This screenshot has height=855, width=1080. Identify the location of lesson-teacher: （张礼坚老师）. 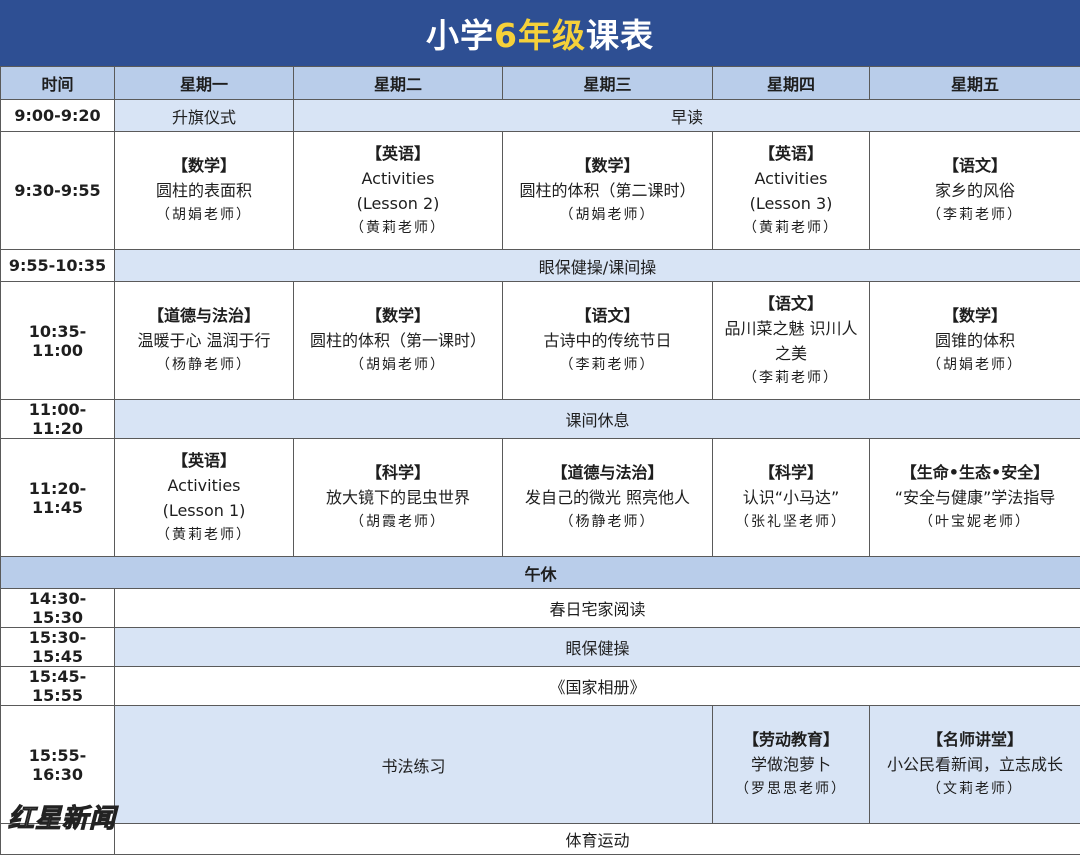
(791, 522).